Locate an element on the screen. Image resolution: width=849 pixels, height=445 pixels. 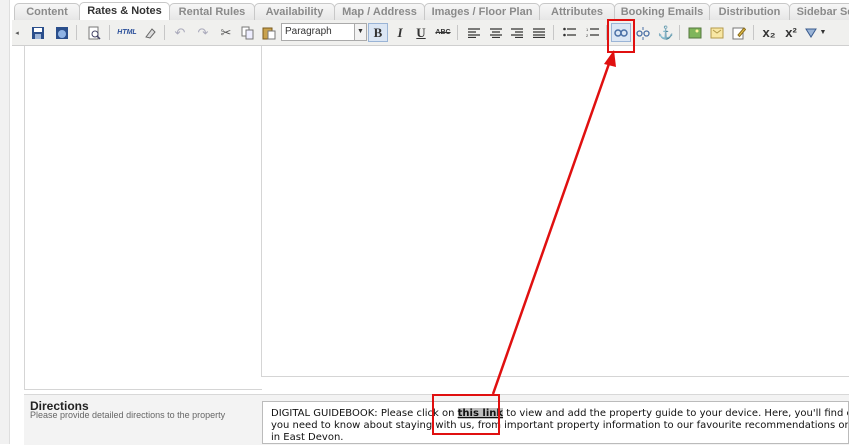
annotation-arrow is located at coordinates (553, 222).